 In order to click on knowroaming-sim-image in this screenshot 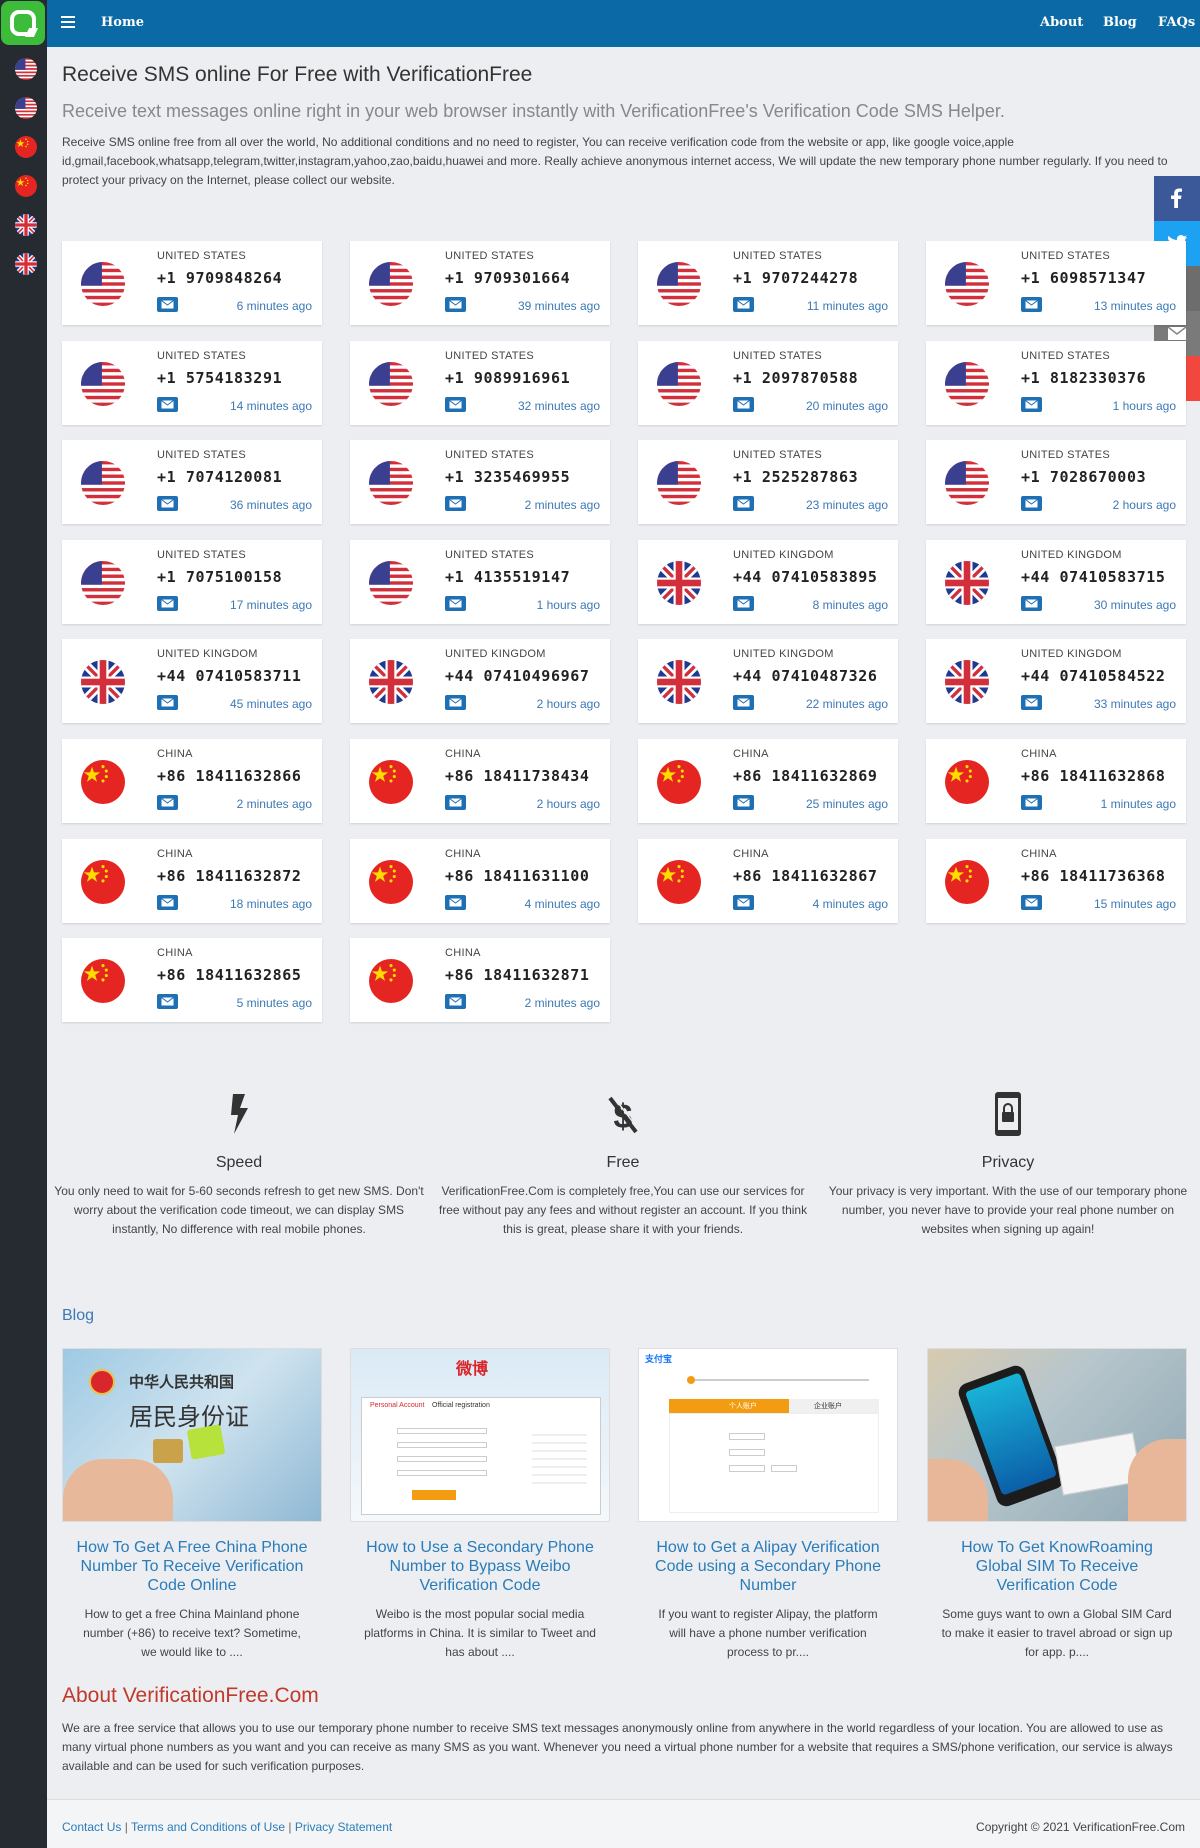, I will do `click(1057, 1435)`.